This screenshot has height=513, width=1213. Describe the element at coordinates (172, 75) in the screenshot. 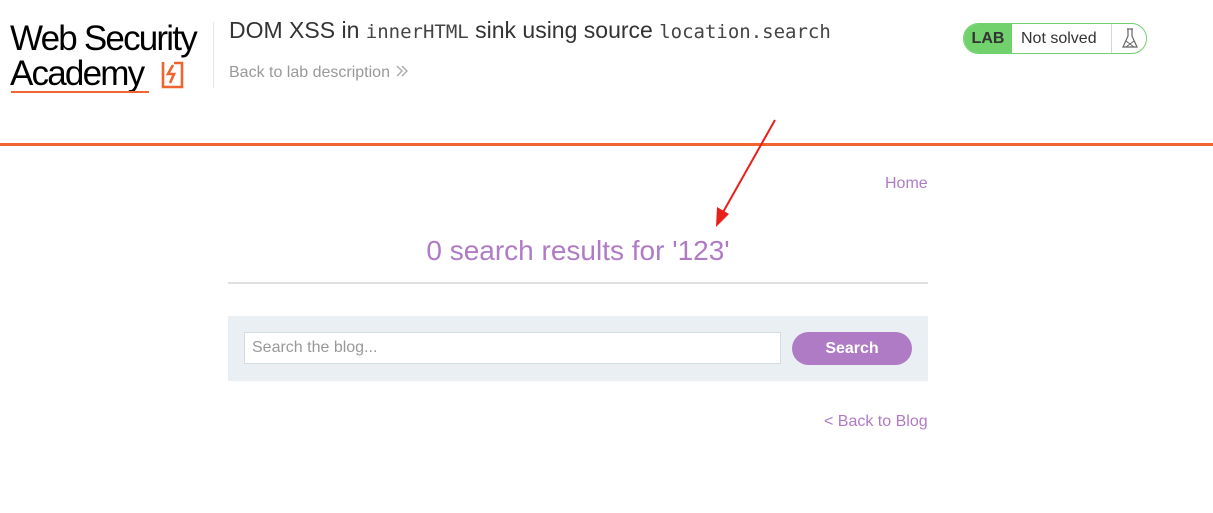

I see `lightning-bolt-icon` at that location.